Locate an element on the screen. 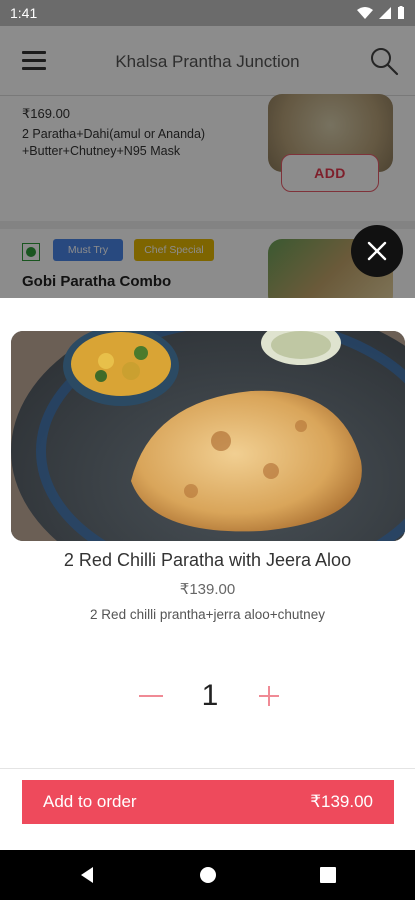 Image resolution: width=415 pixels, height=900 pixels. status-icons is located at coordinates (381, 13).